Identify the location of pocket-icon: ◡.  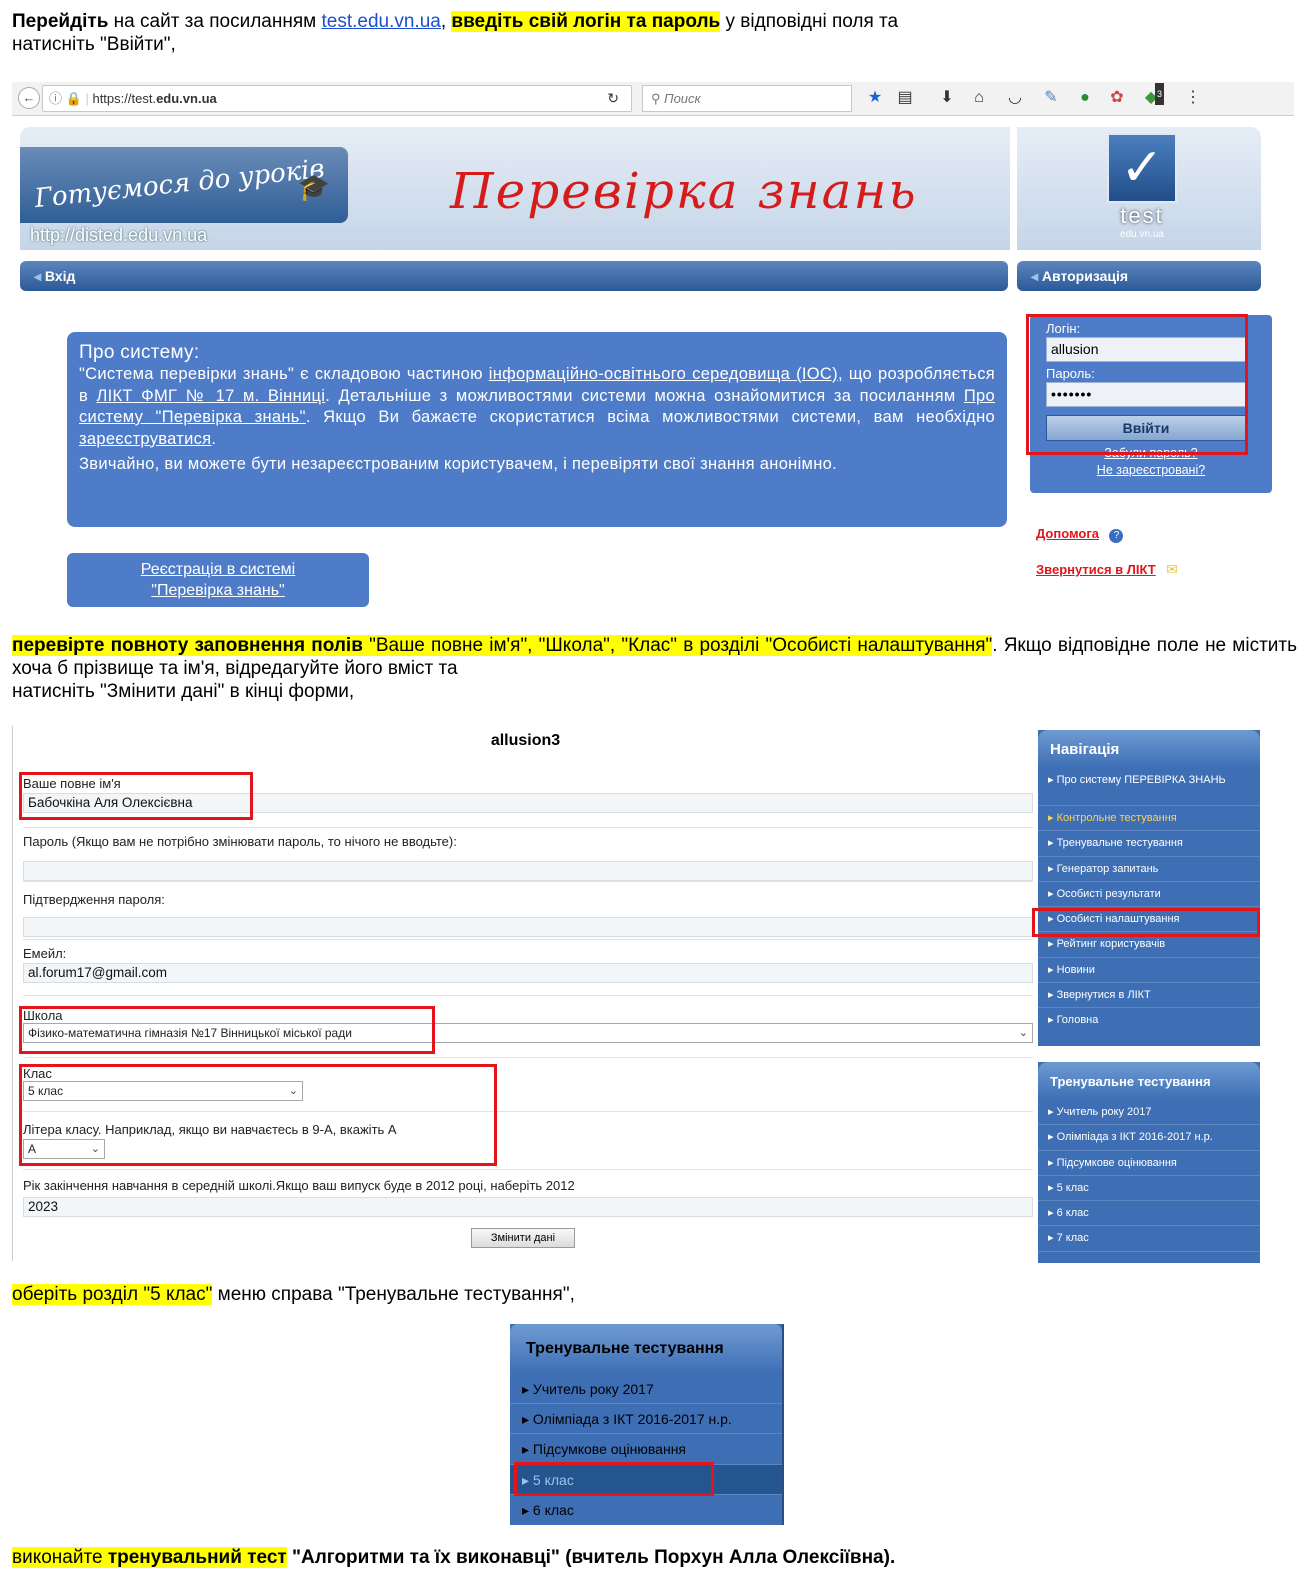
(1015, 98).